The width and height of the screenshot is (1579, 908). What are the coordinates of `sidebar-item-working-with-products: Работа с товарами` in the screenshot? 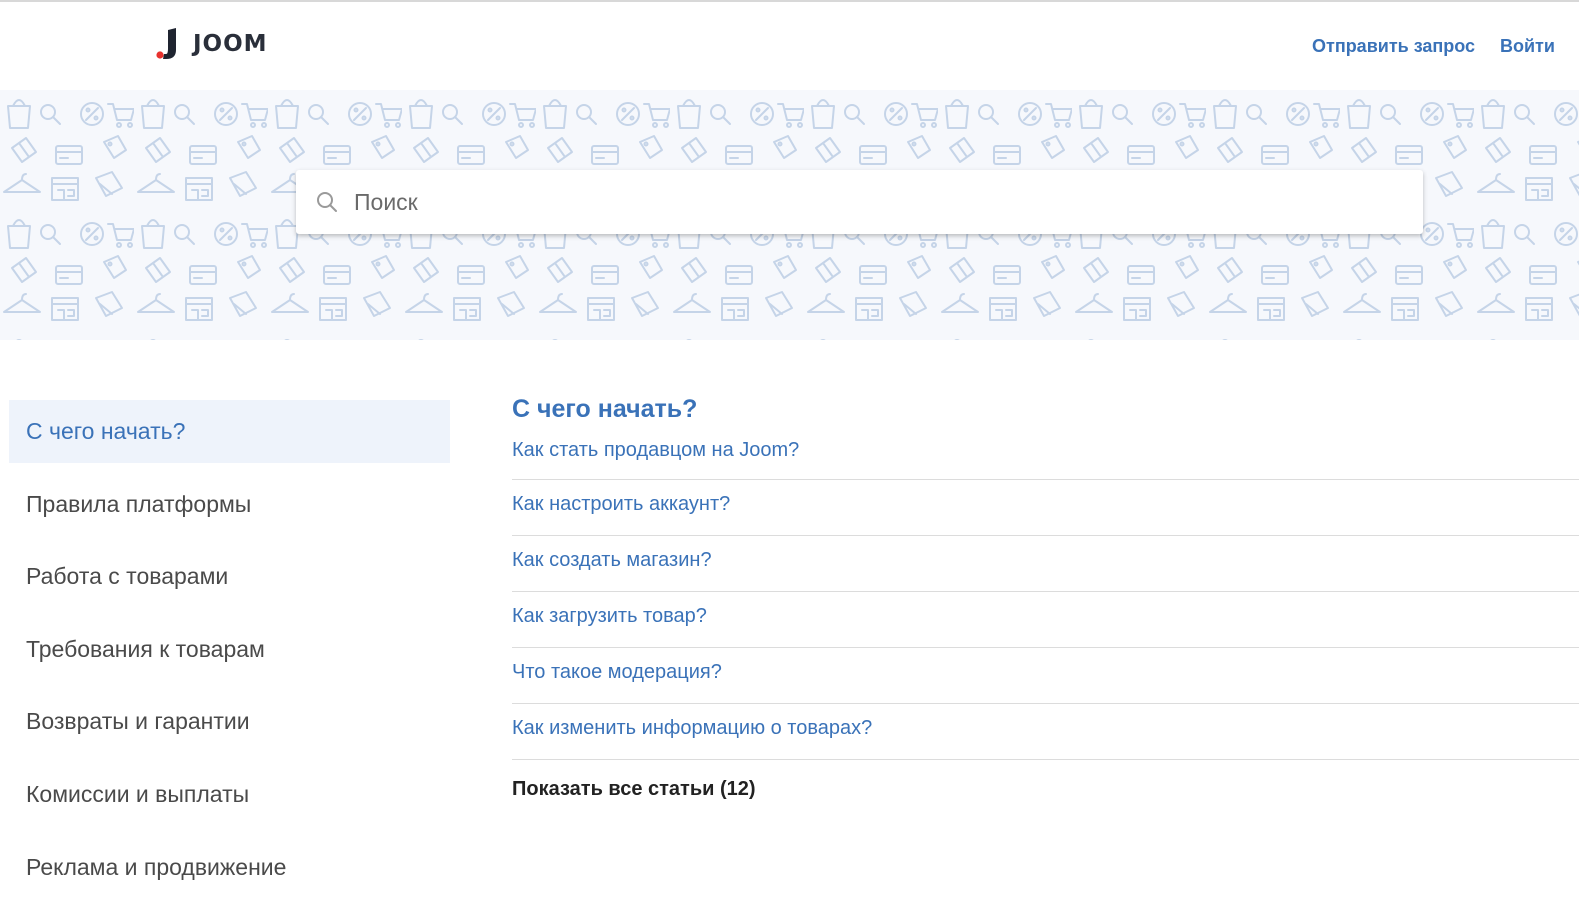 It's located at (229, 576).